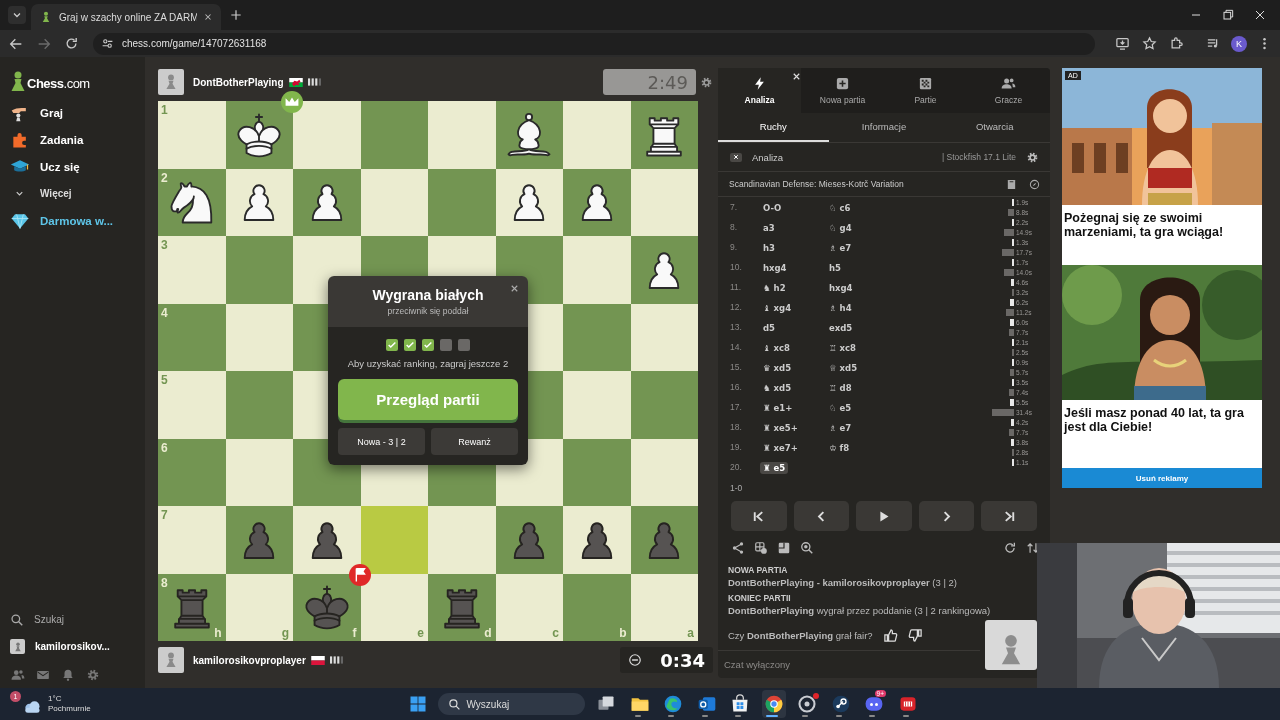 Image resolution: width=1280 pixels, height=720 pixels. I want to click on bell-icon, so click(68, 675).